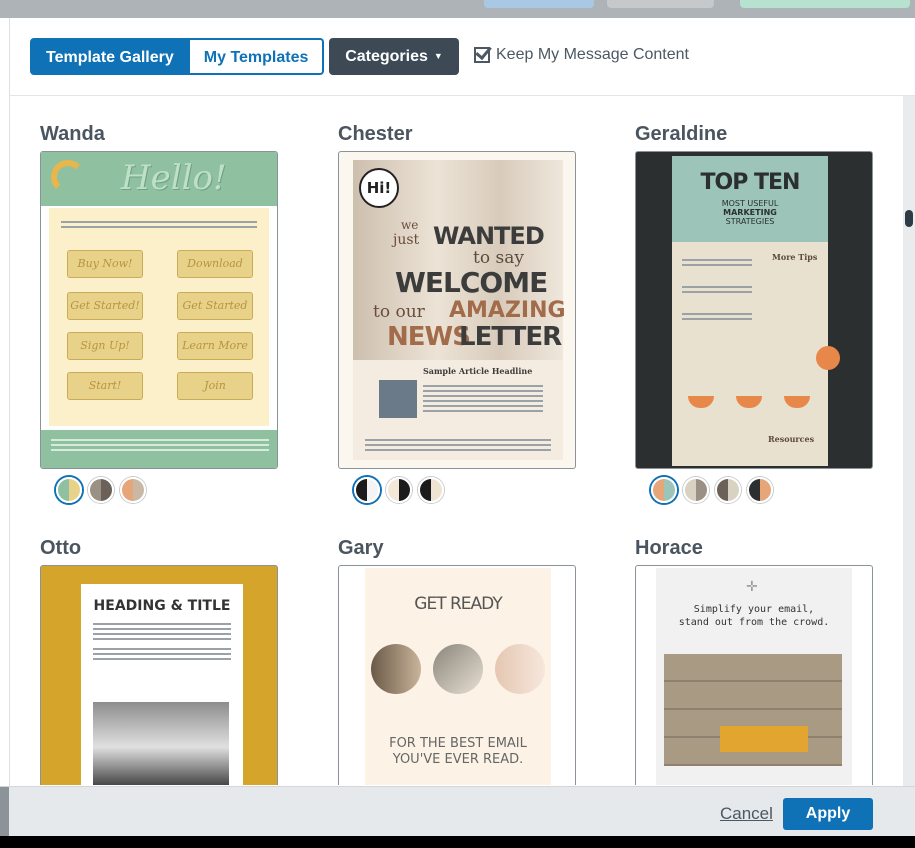  I want to click on thumb-header: Hello!, so click(159, 179).